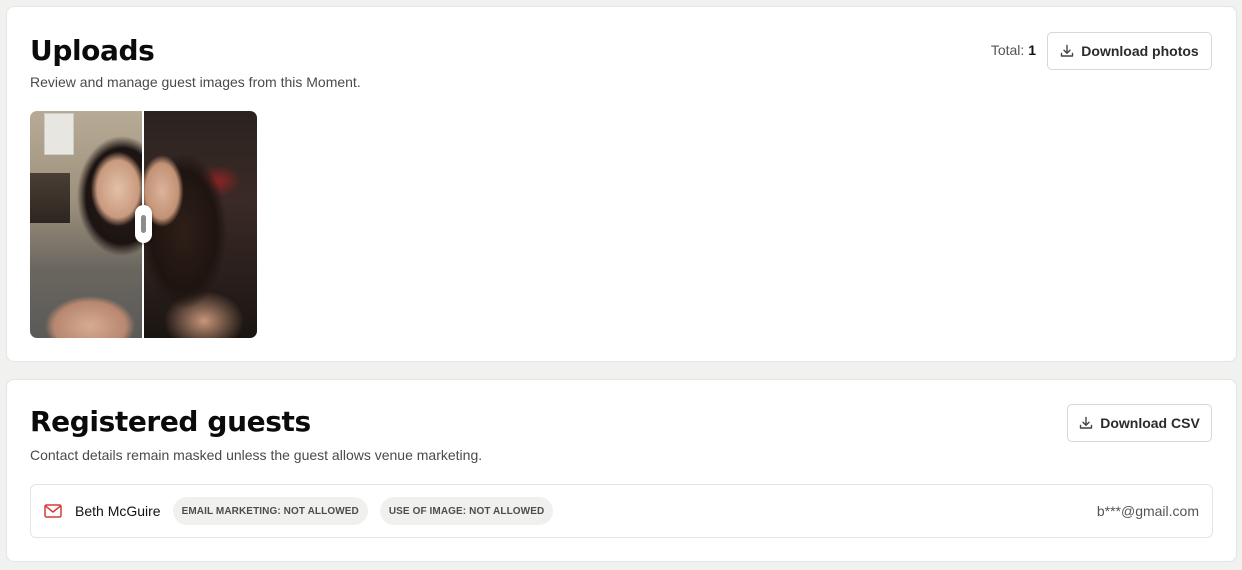 This screenshot has width=1242, height=570. What do you see at coordinates (50, 198) in the screenshot?
I see `background-shelf` at bounding box center [50, 198].